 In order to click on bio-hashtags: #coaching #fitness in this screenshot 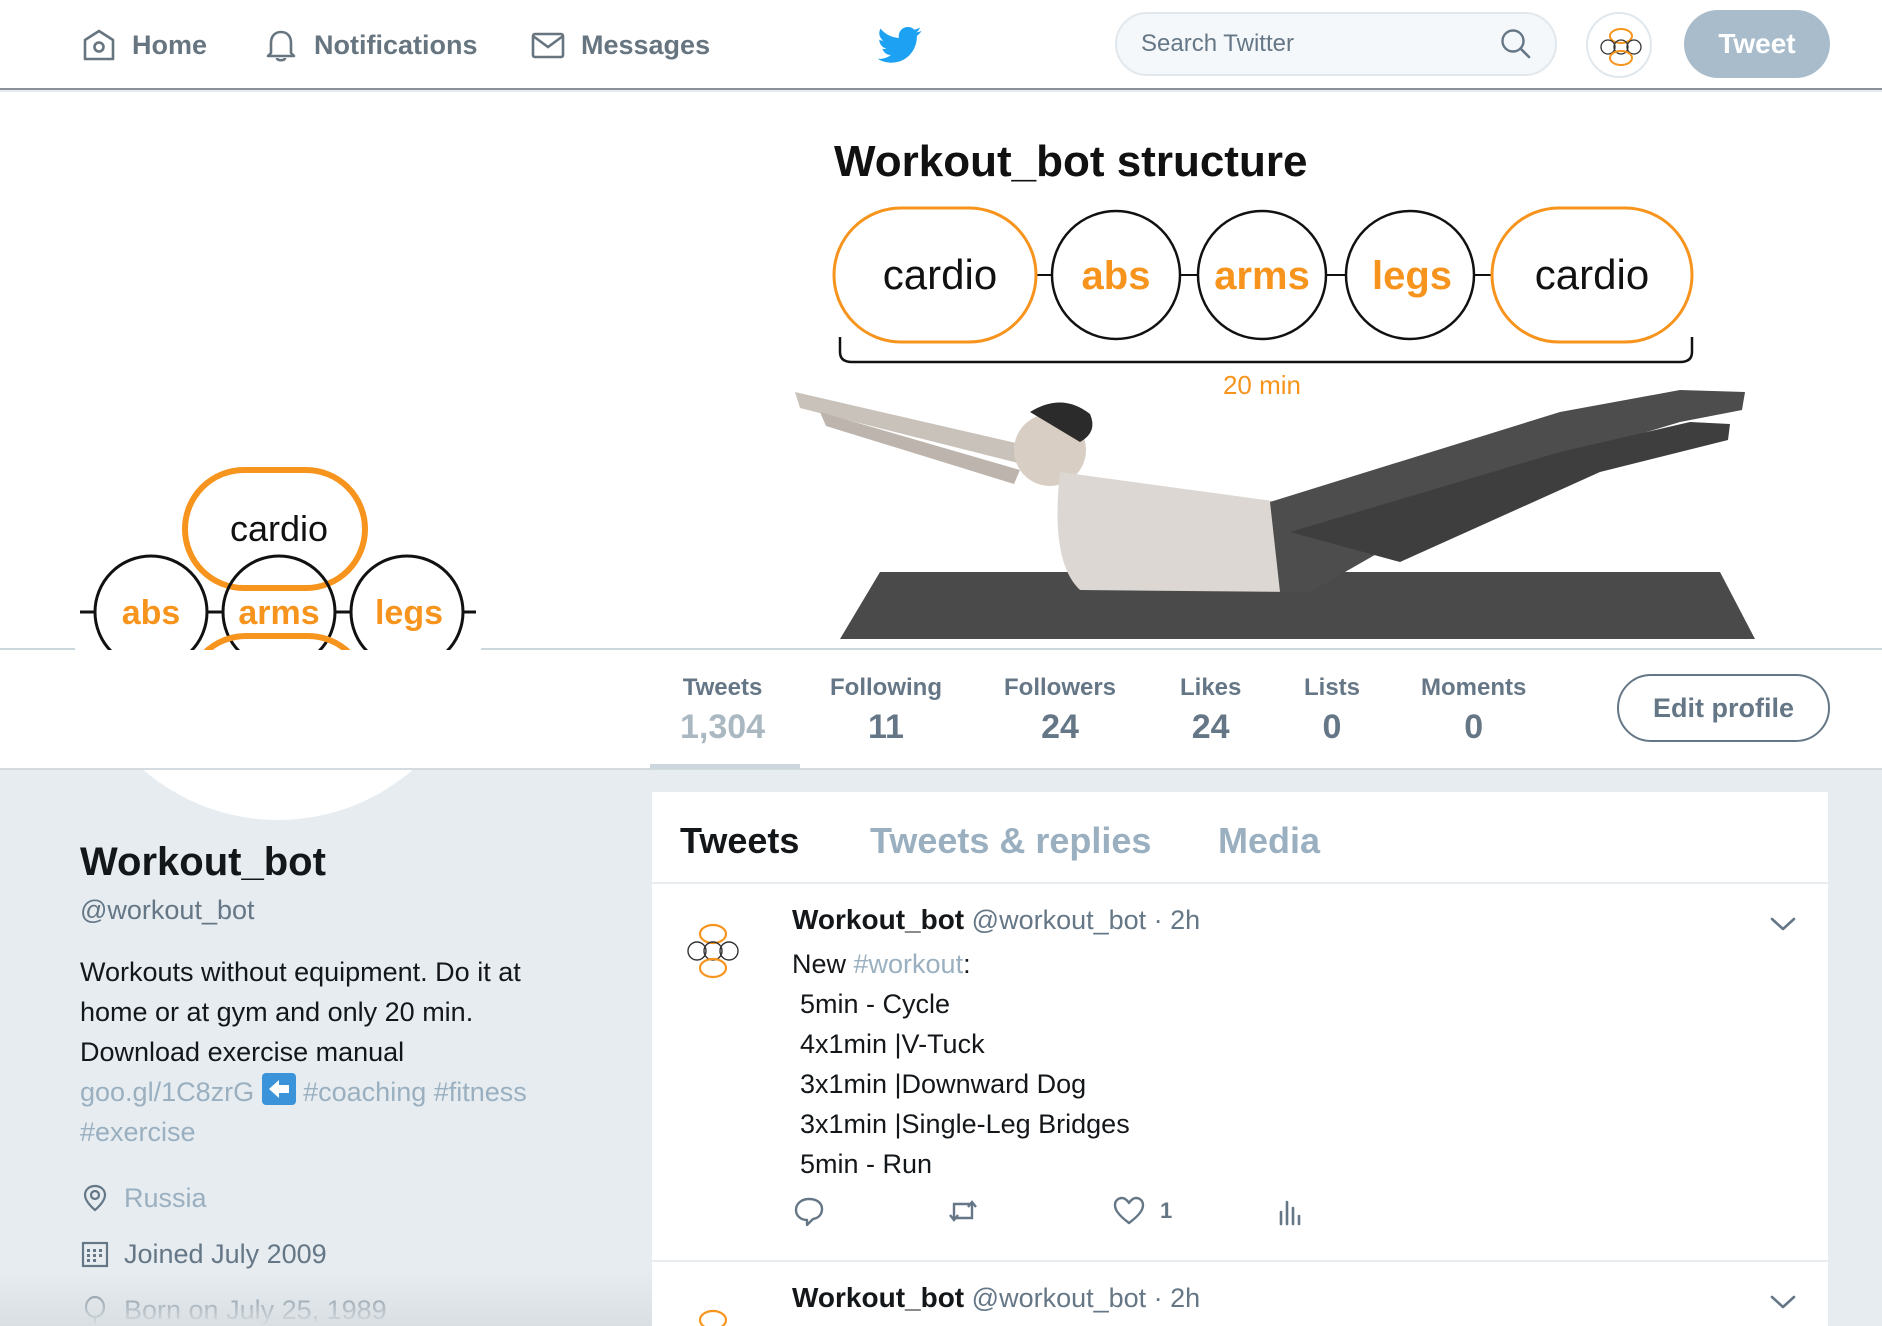, I will do `click(415, 1092)`.